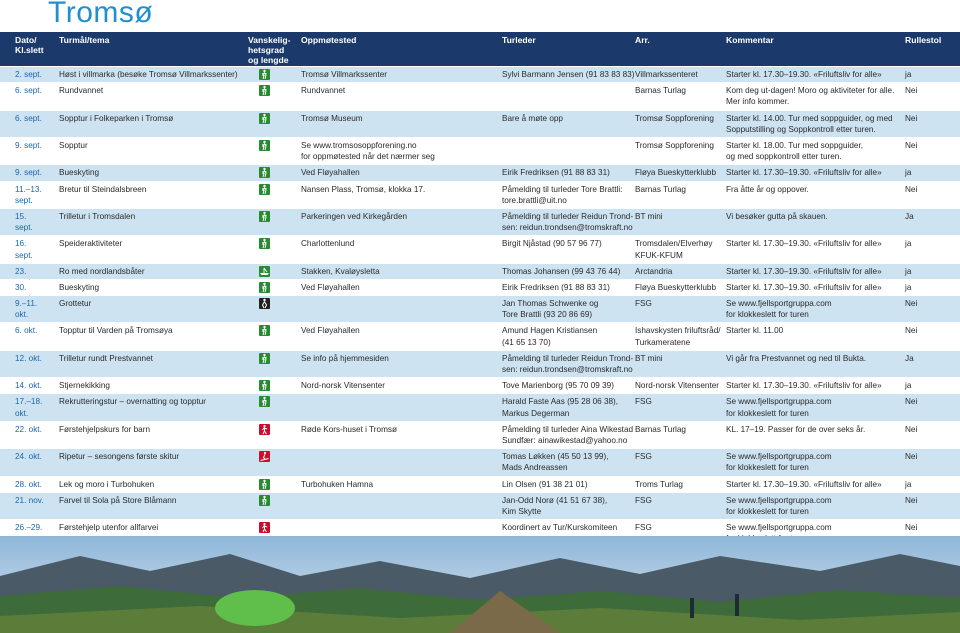 This screenshot has width=960, height=633. I want to click on cell-oppmotested: Ved Fløyahallen, so click(330, 287).